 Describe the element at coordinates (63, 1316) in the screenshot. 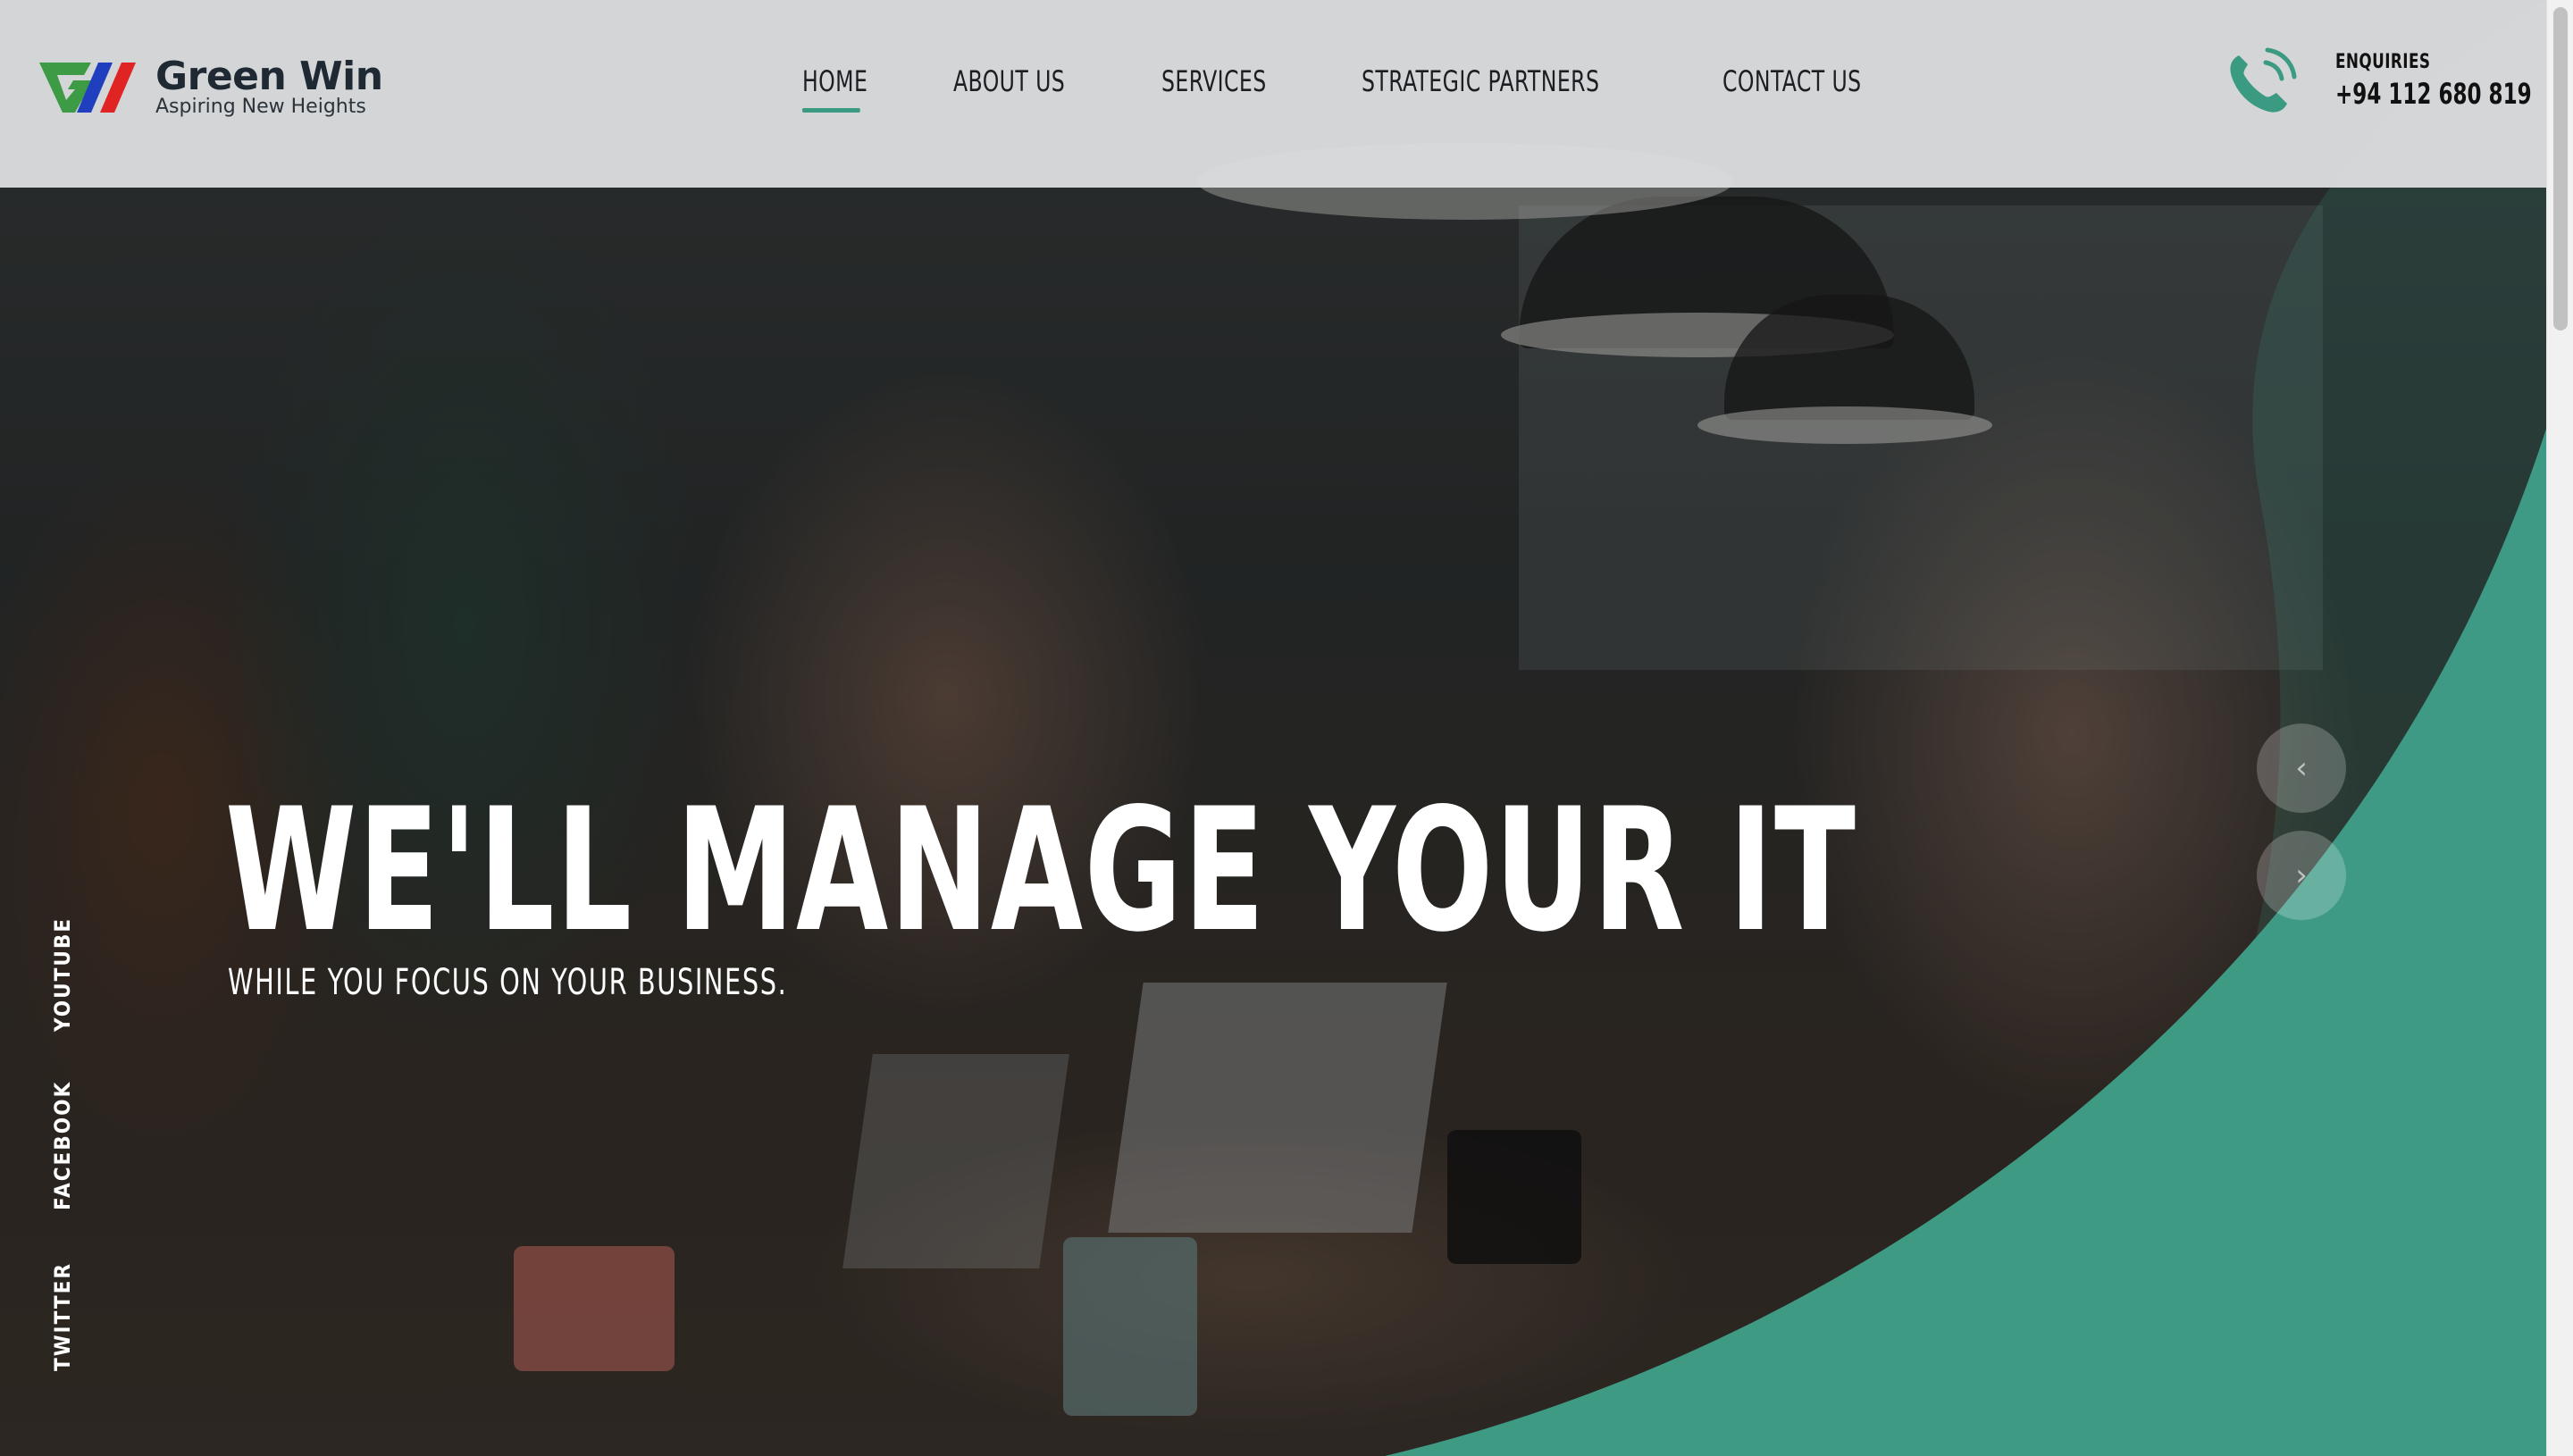

I see `social-link-twitter: TWITTER` at that location.